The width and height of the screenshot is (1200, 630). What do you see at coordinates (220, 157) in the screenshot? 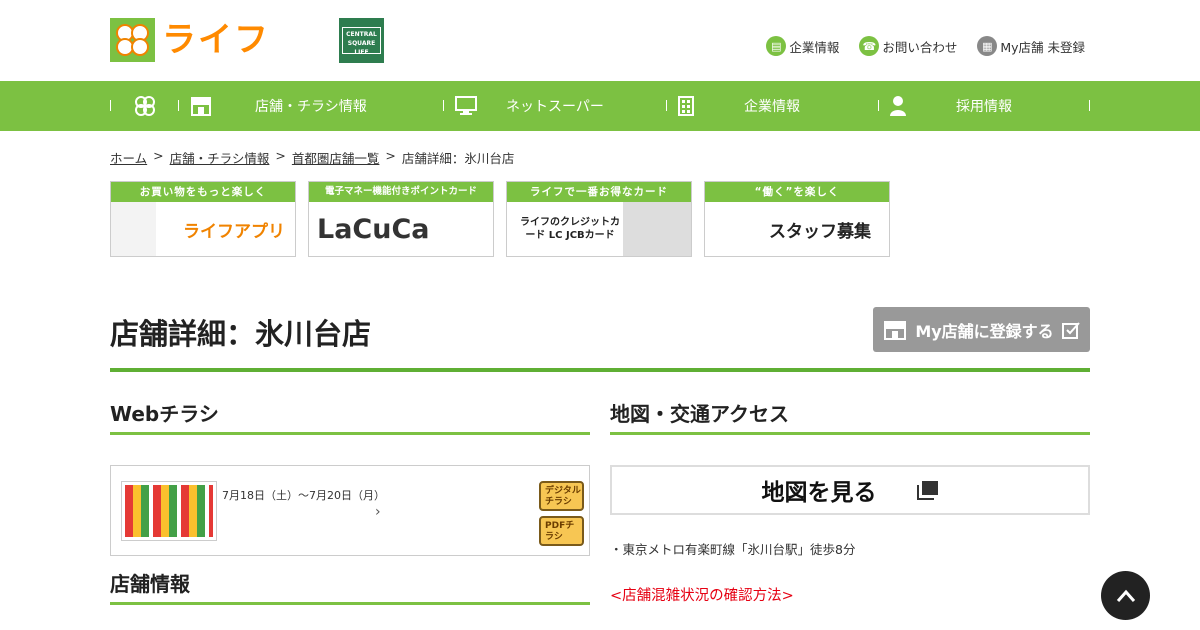
I see `breadcrumb-stores: 店舗・チラシ情報` at bounding box center [220, 157].